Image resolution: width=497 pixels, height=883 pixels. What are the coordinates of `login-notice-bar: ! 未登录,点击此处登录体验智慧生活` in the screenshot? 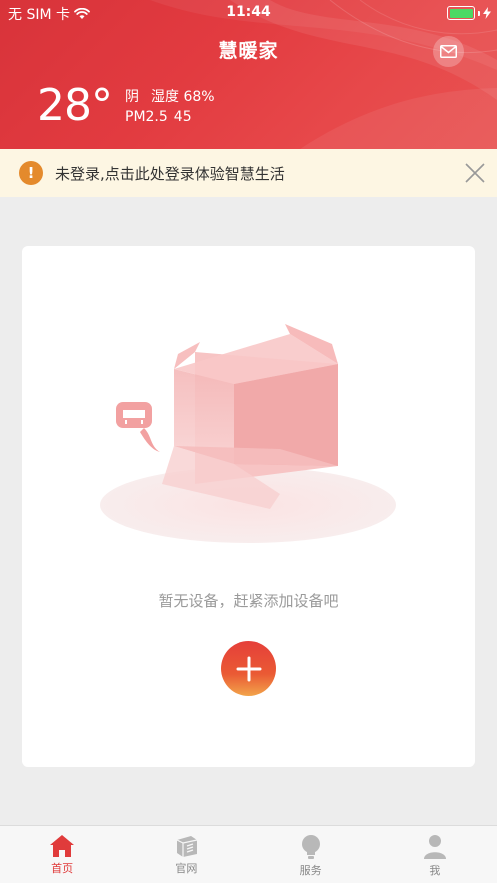 It's located at (248, 173).